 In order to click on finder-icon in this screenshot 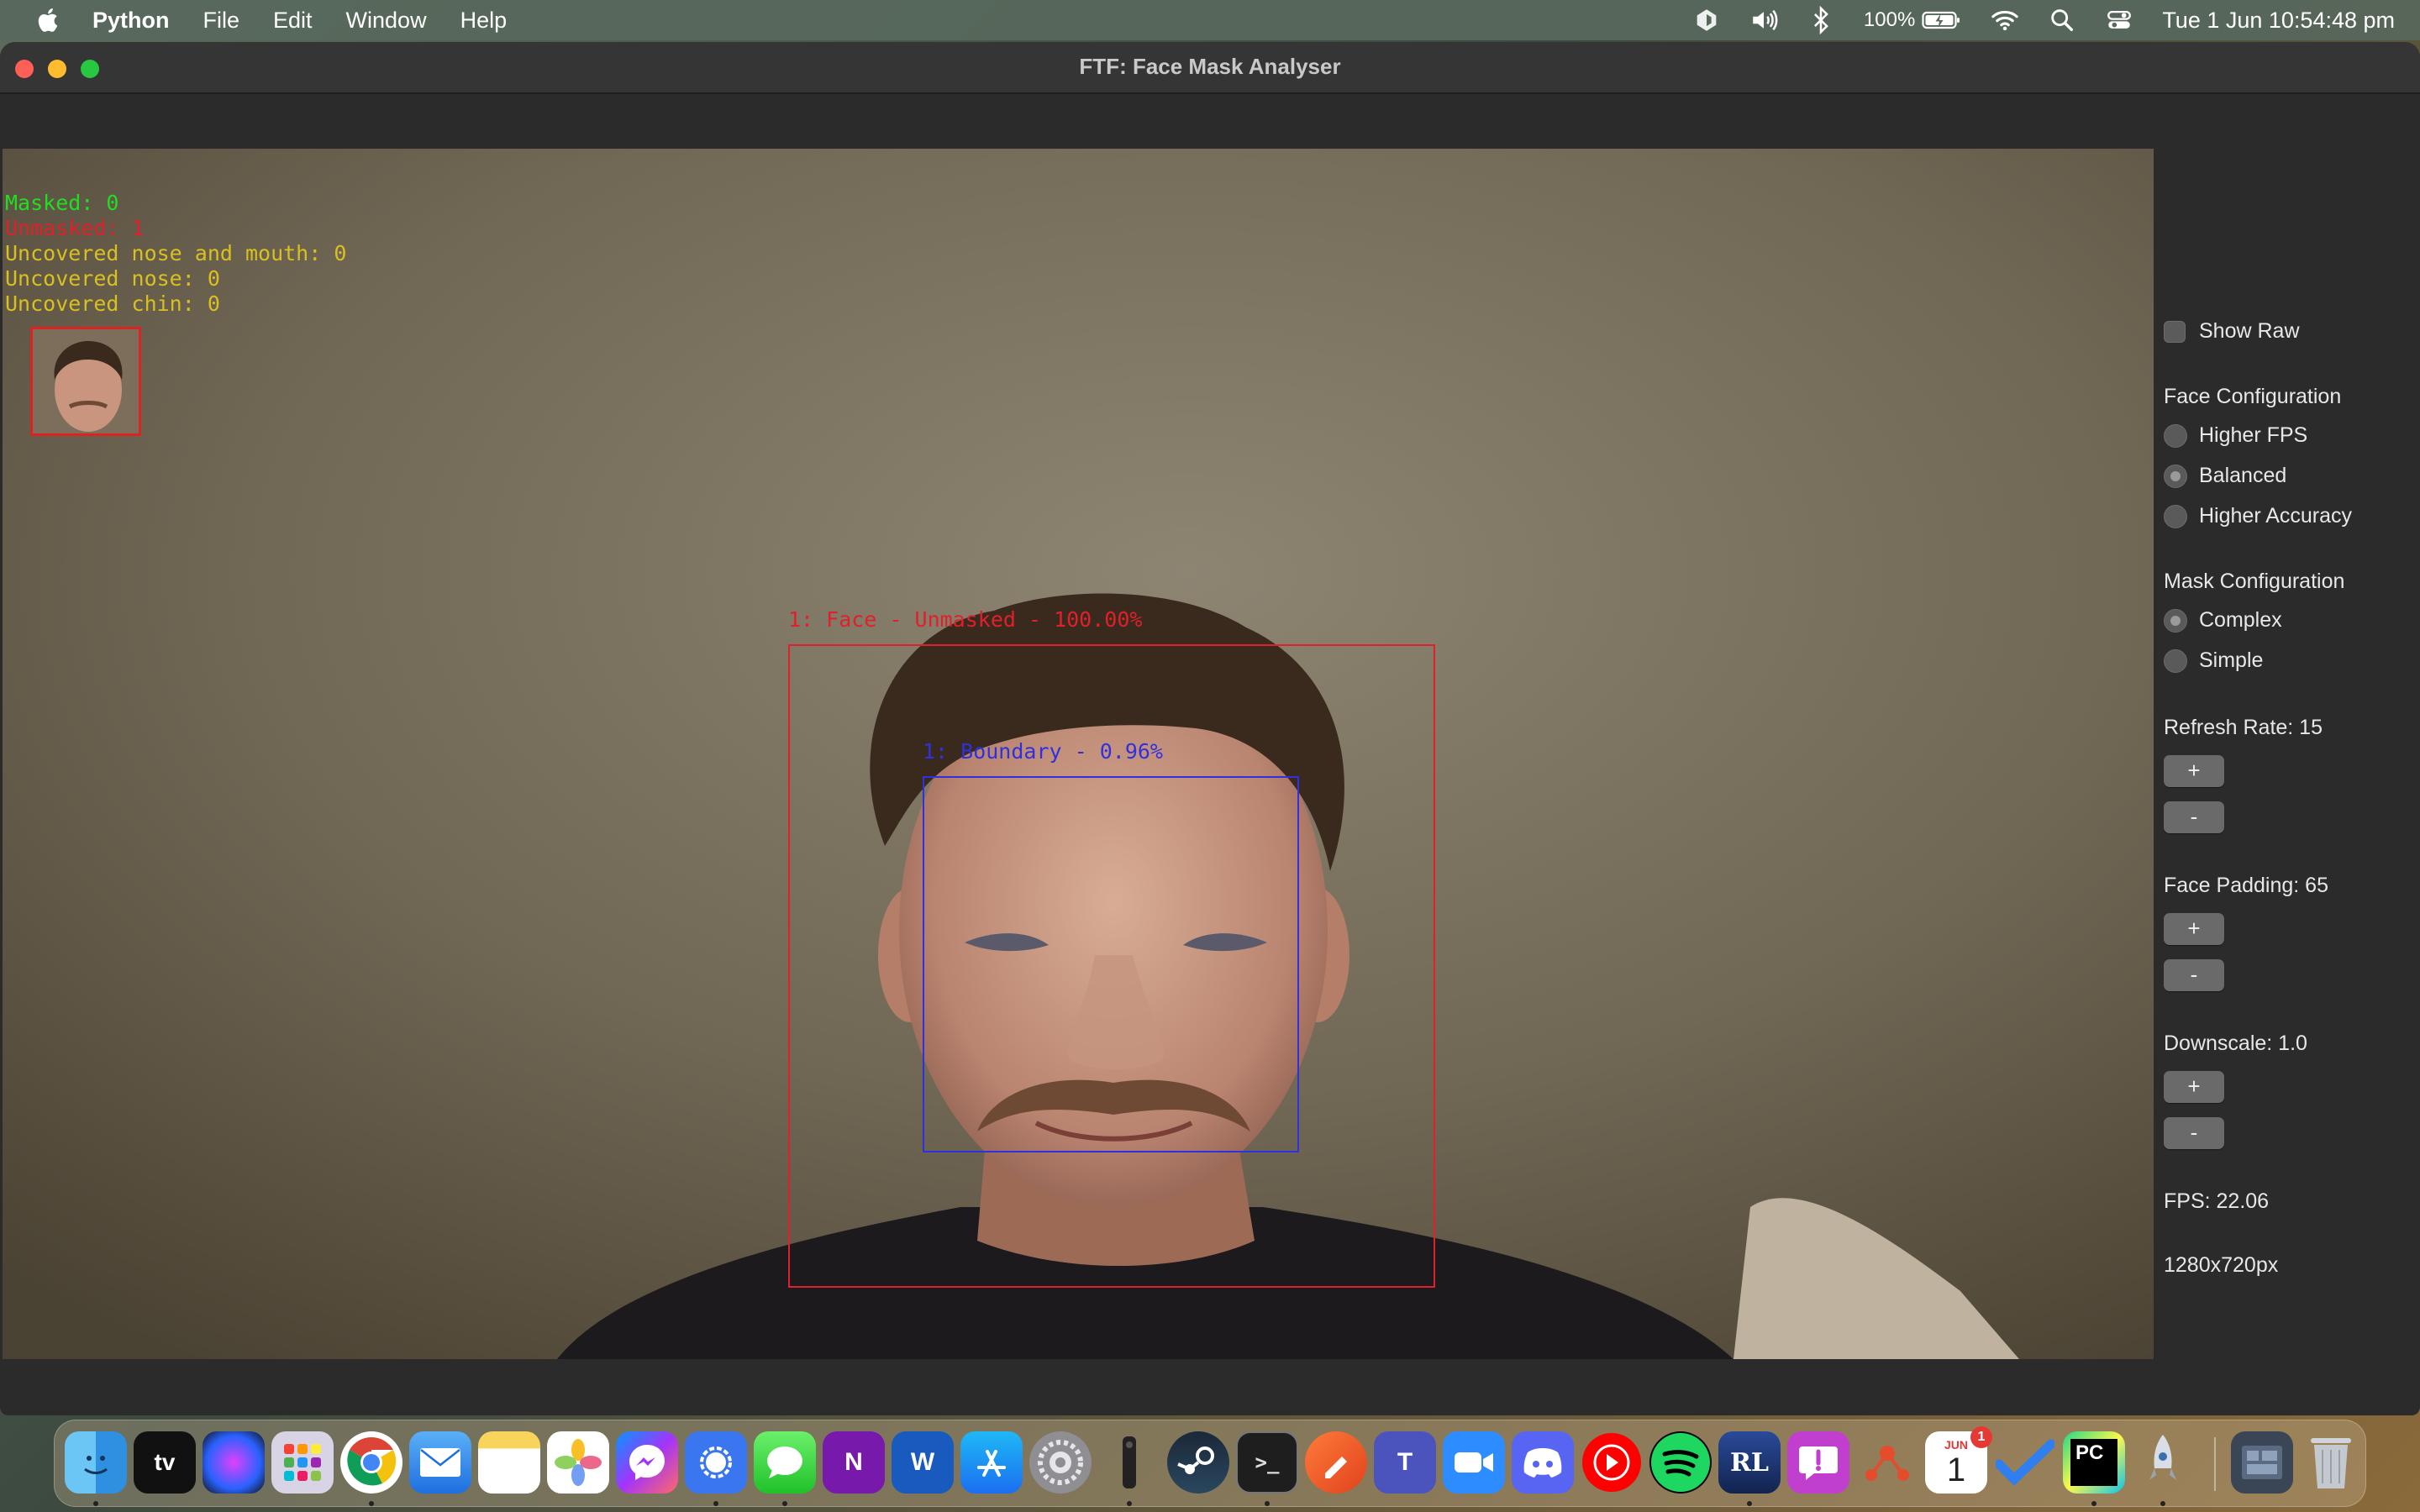, I will do `click(96, 1462)`.